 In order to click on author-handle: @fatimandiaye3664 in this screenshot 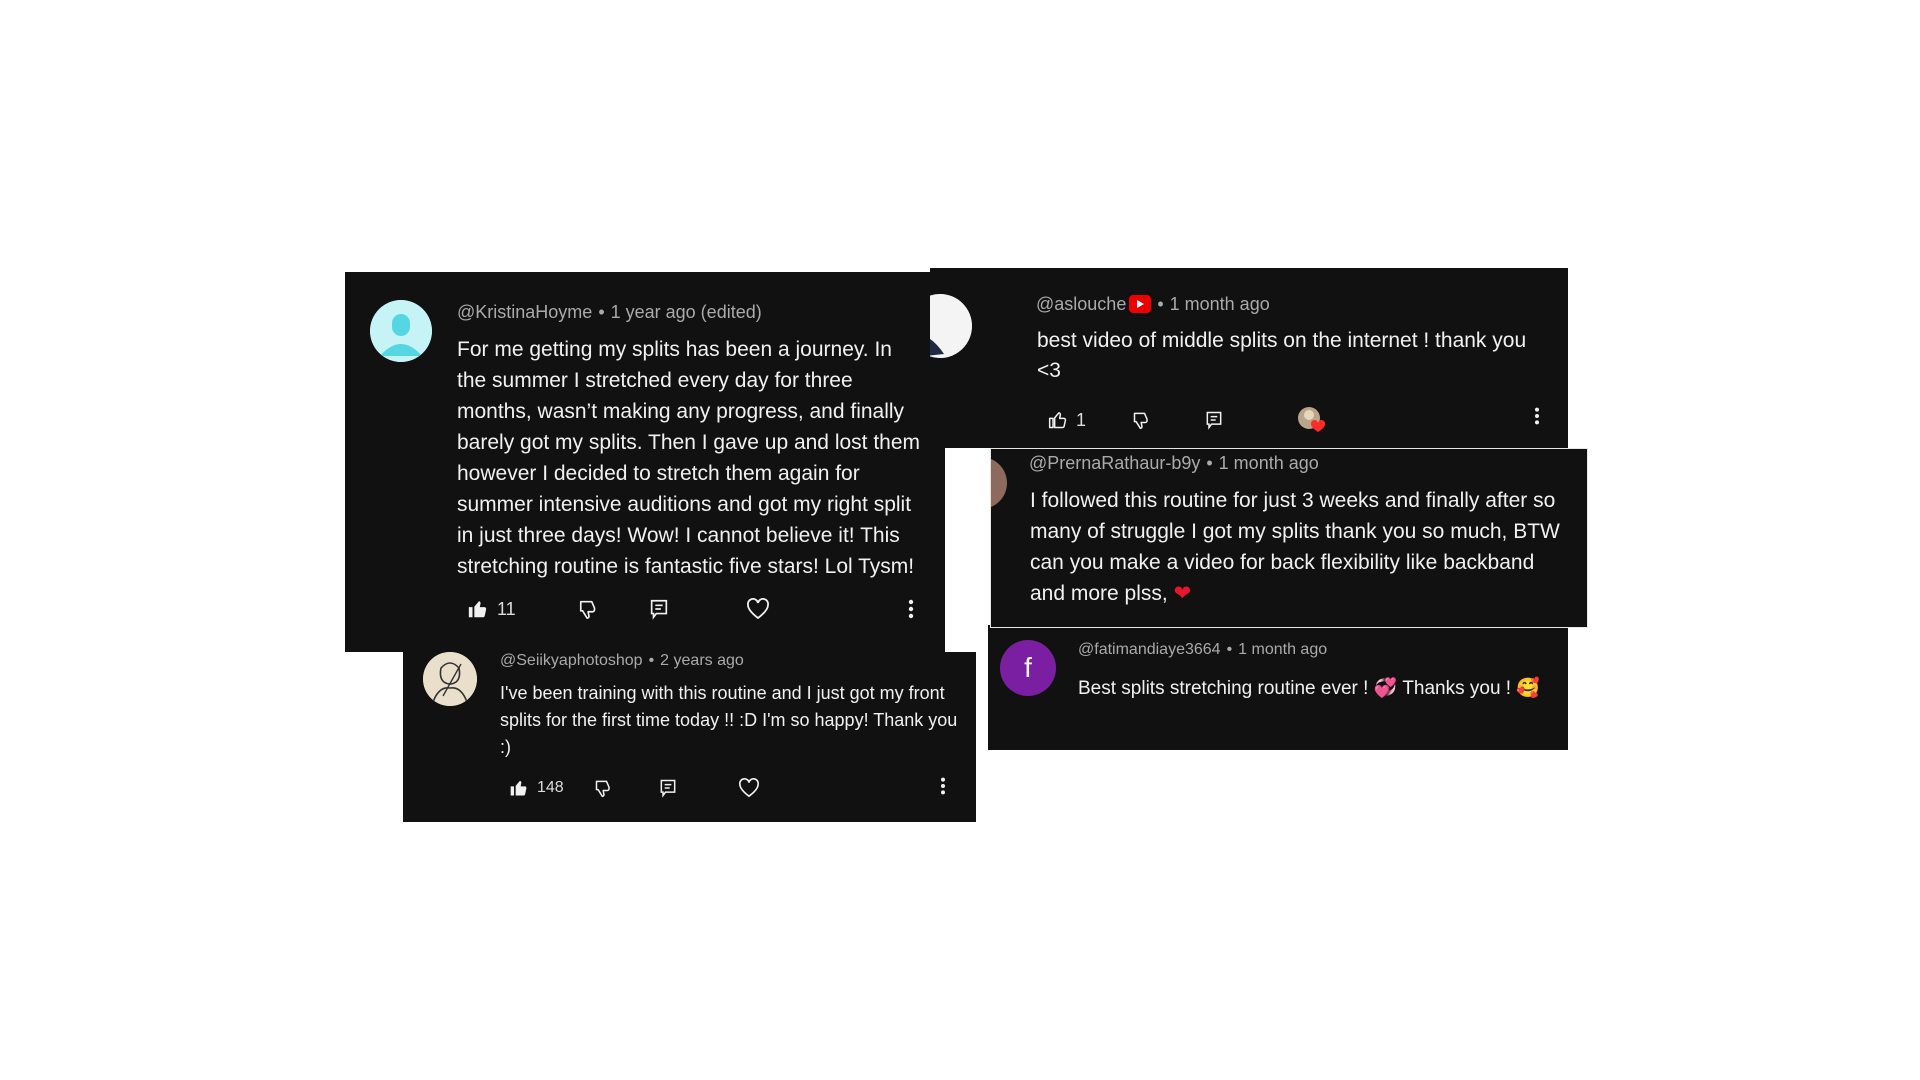, I will do `click(1149, 649)`.